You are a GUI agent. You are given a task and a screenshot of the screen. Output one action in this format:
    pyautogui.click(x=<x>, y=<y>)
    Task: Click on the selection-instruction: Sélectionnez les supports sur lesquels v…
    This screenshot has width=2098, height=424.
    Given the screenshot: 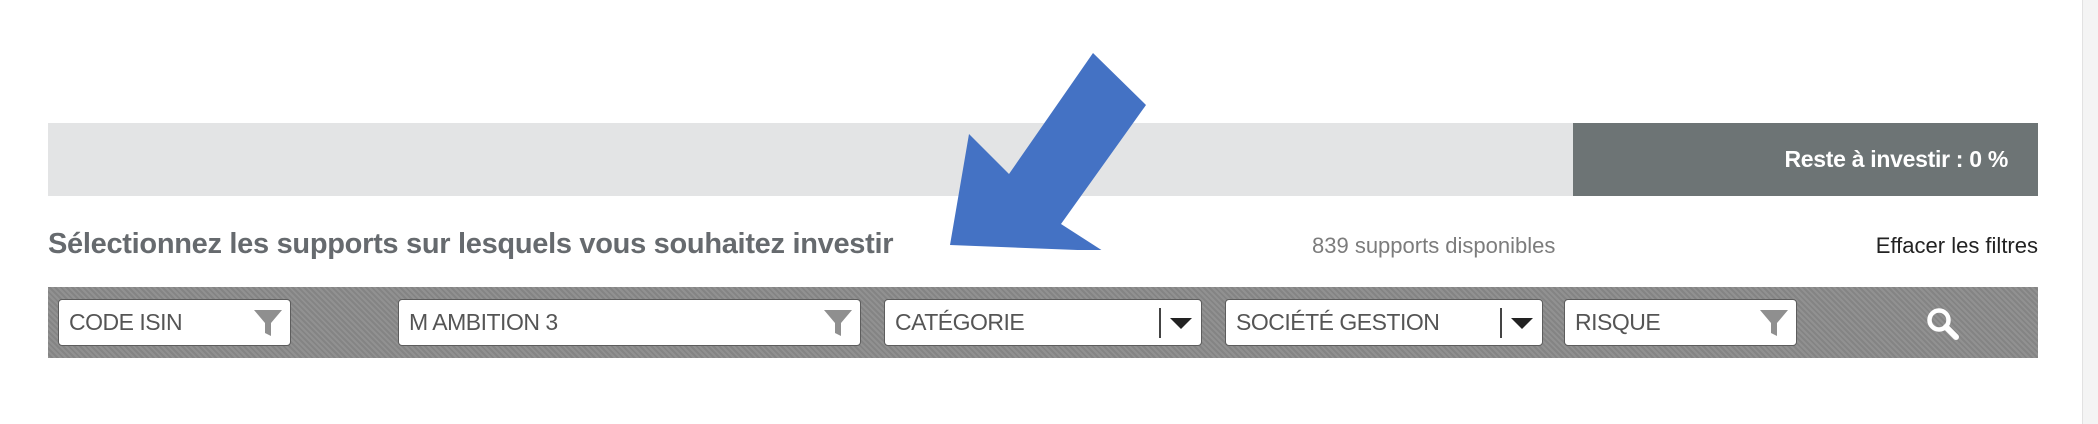 What is the action you would take?
    pyautogui.click(x=471, y=244)
    